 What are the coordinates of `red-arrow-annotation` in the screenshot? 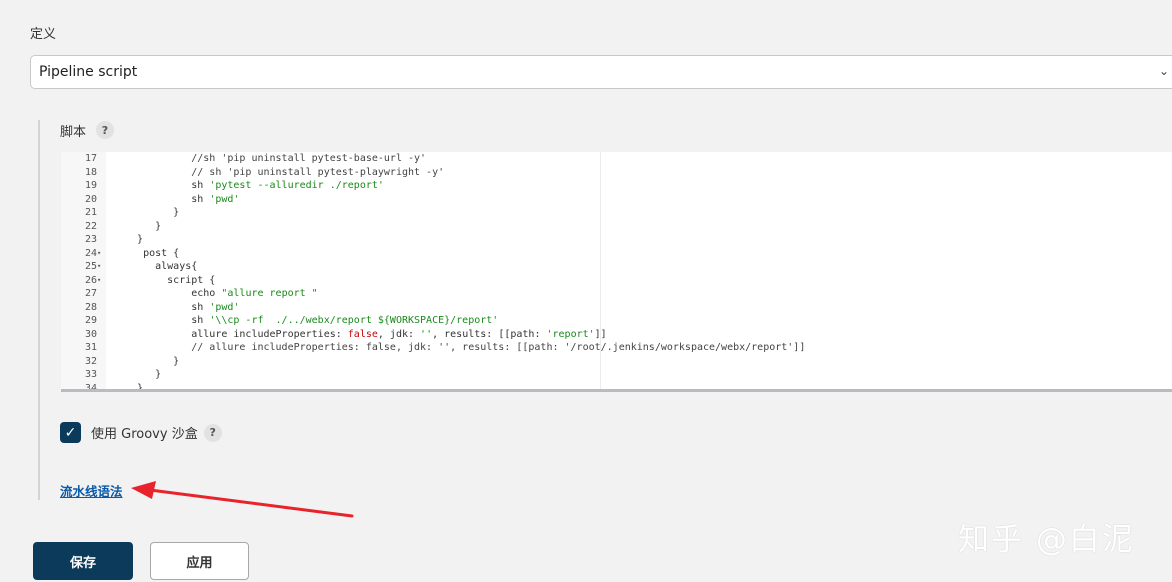 It's located at (242, 499).